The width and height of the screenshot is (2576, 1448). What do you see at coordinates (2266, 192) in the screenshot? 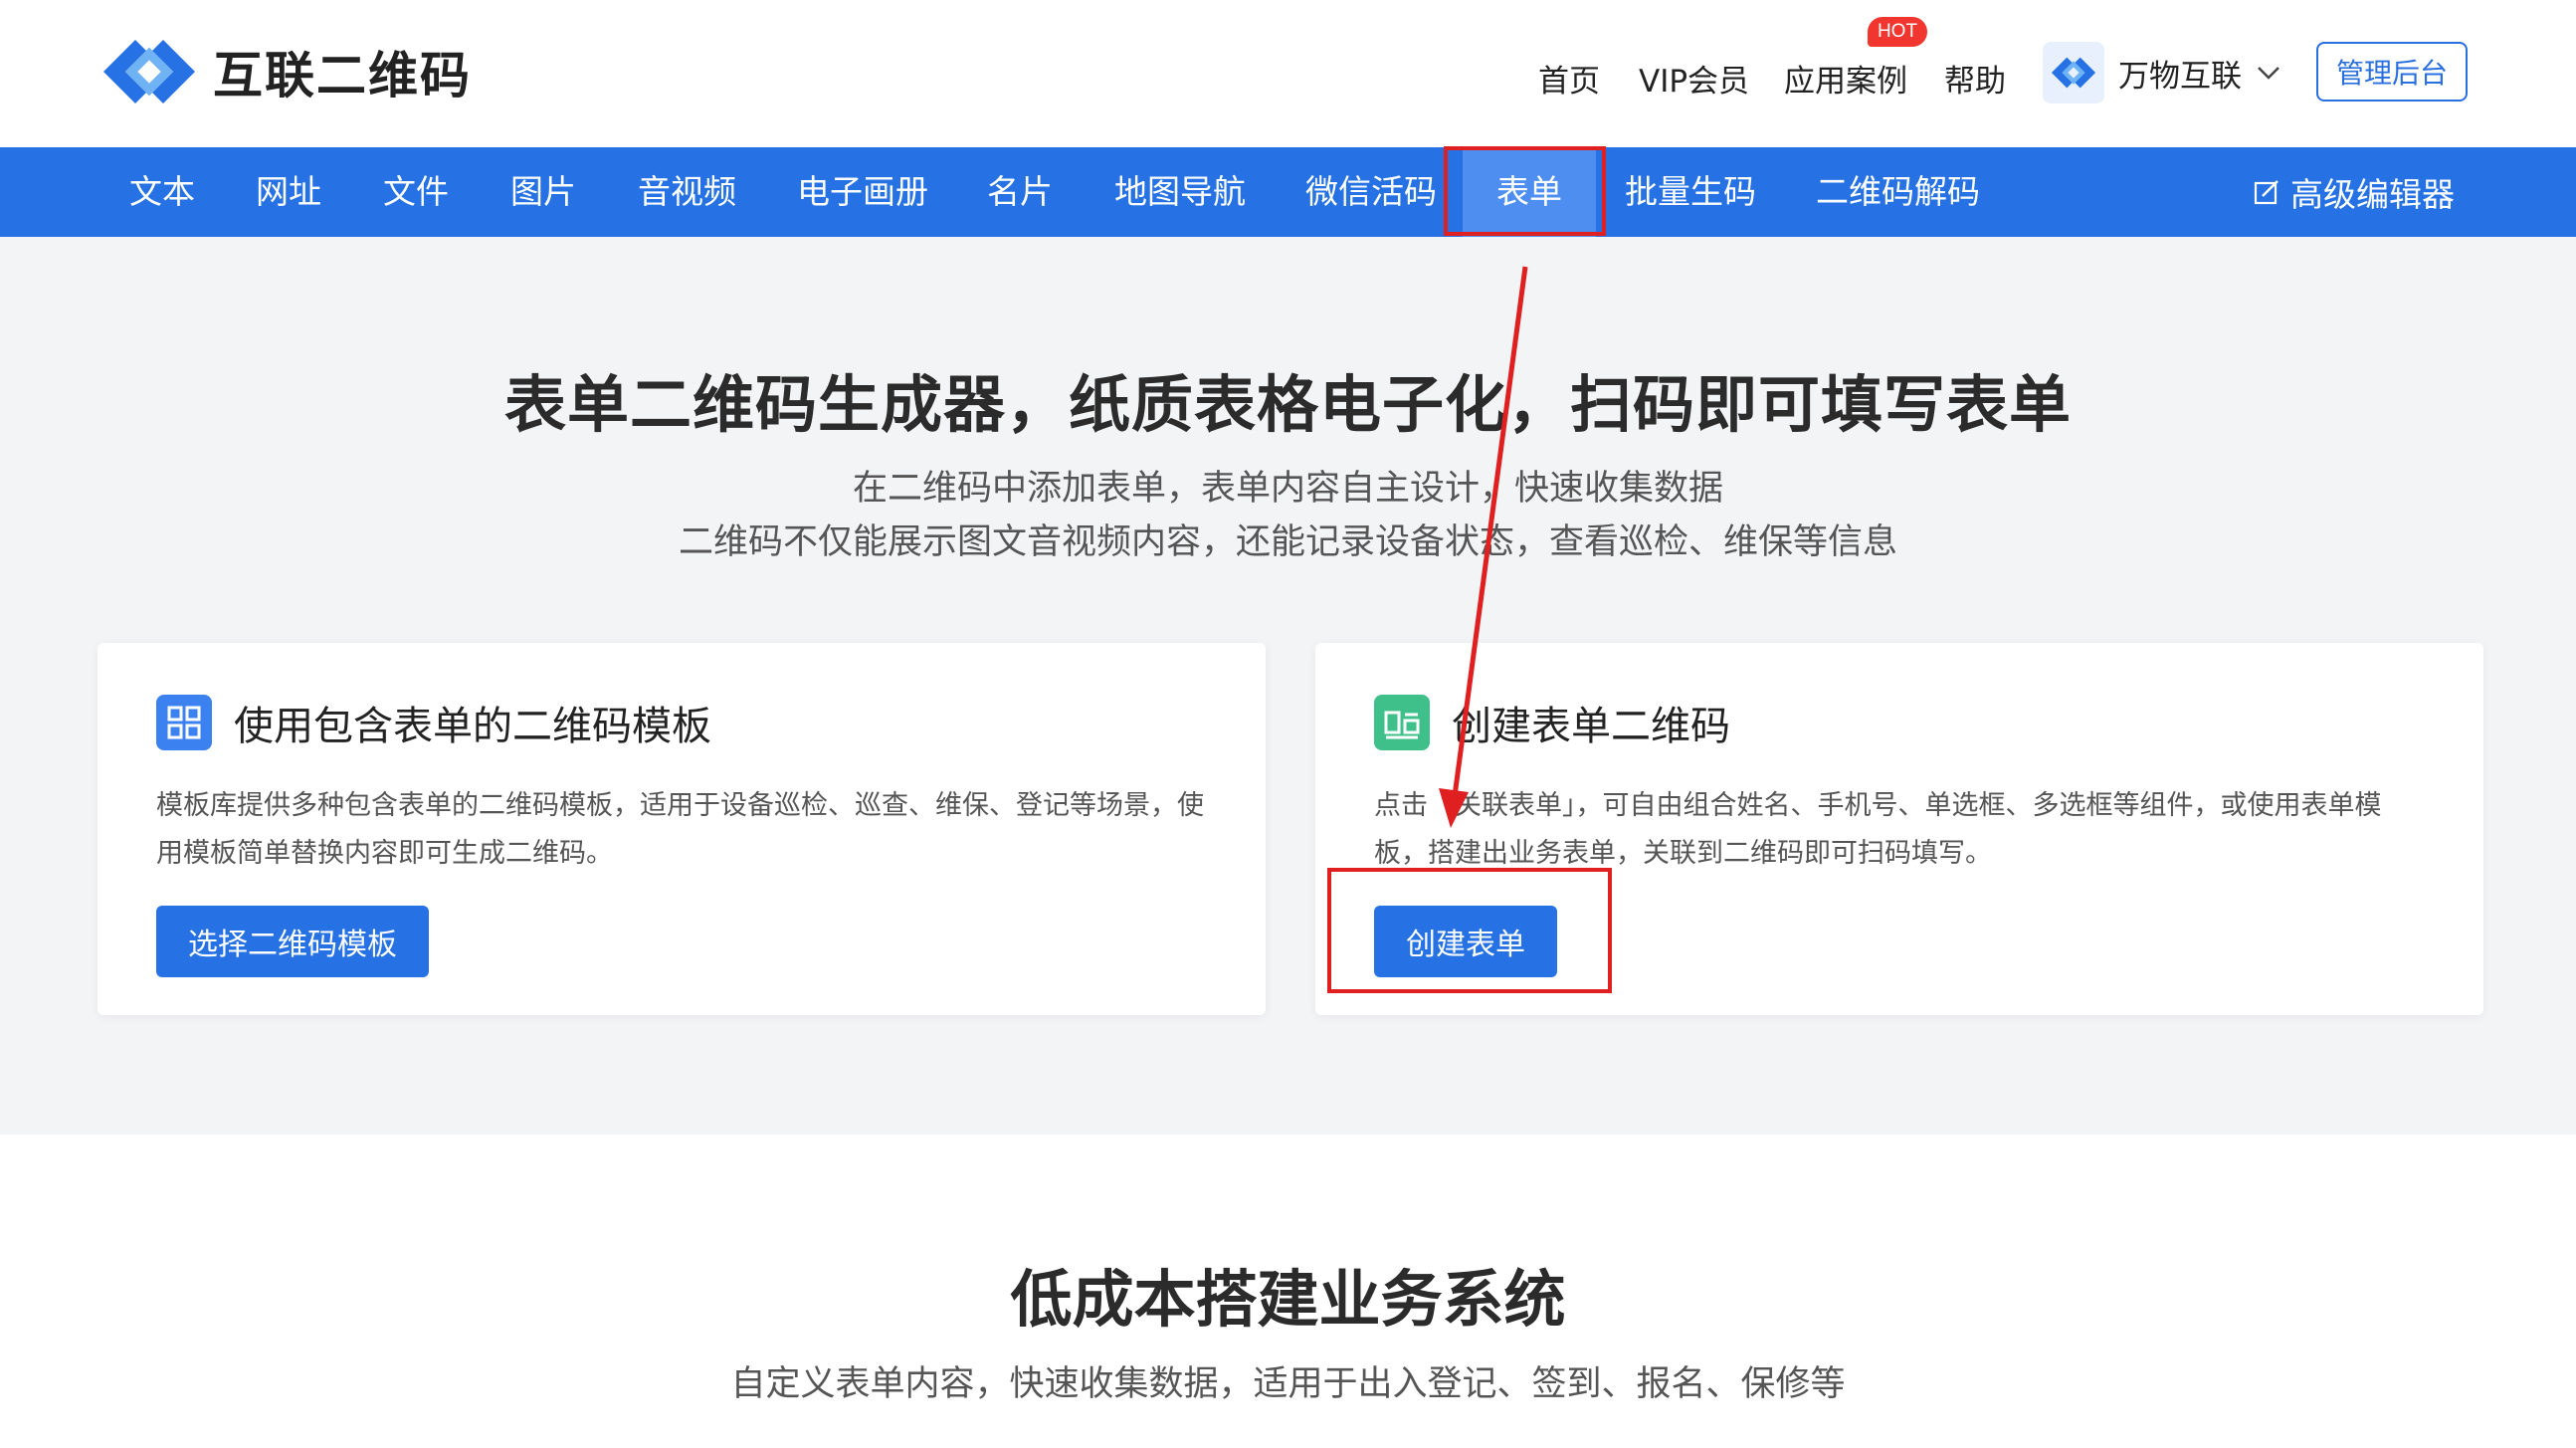
I see `edit-icon` at bounding box center [2266, 192].